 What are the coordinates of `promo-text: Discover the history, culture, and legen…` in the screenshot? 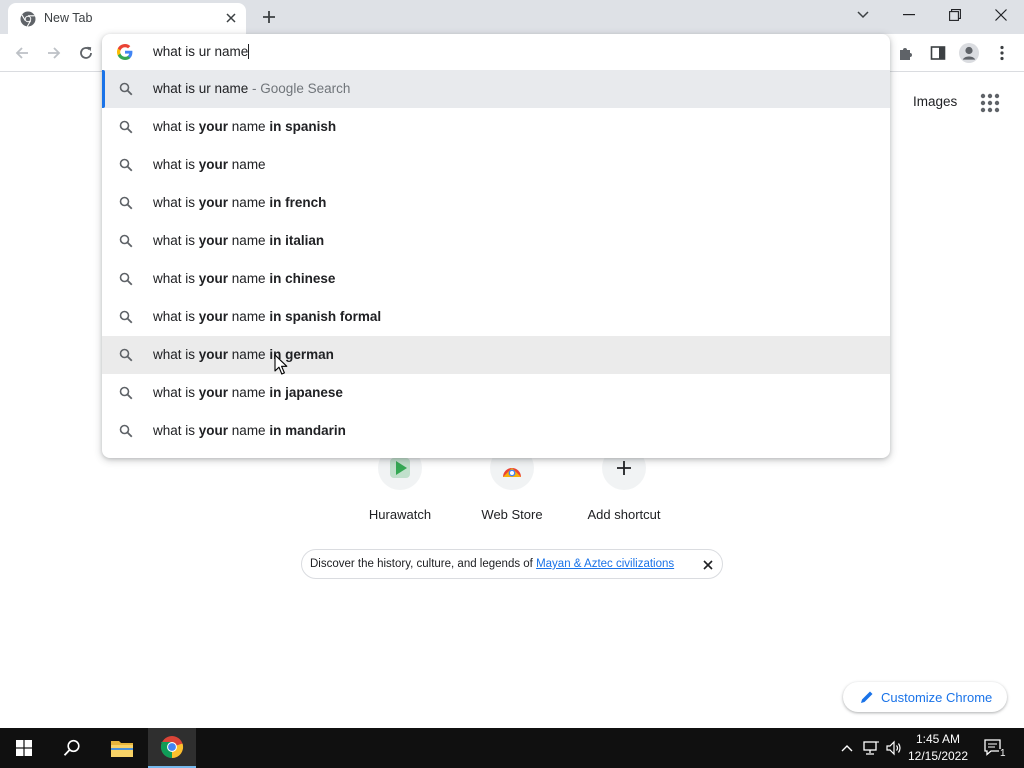 It's located at (492, 564).